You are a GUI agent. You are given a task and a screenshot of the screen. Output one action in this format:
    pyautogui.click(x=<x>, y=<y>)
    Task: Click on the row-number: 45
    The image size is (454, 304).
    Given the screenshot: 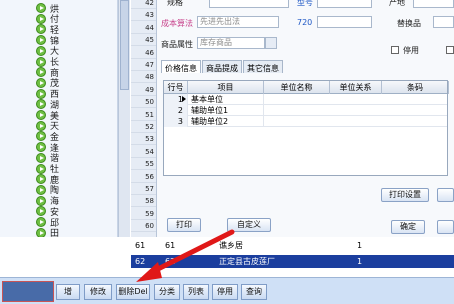 What is the action you would take?
    pyautogui.click(x=143, y=41)
    